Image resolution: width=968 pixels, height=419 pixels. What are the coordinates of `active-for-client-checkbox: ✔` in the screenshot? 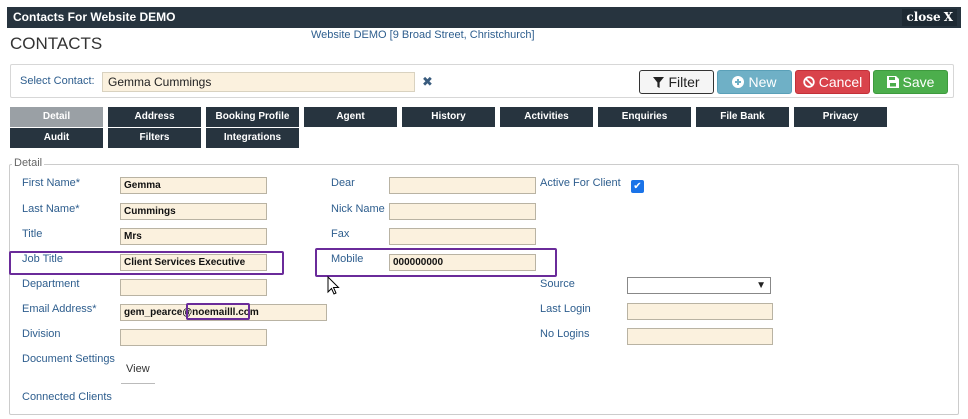 It's located at (637, 186).